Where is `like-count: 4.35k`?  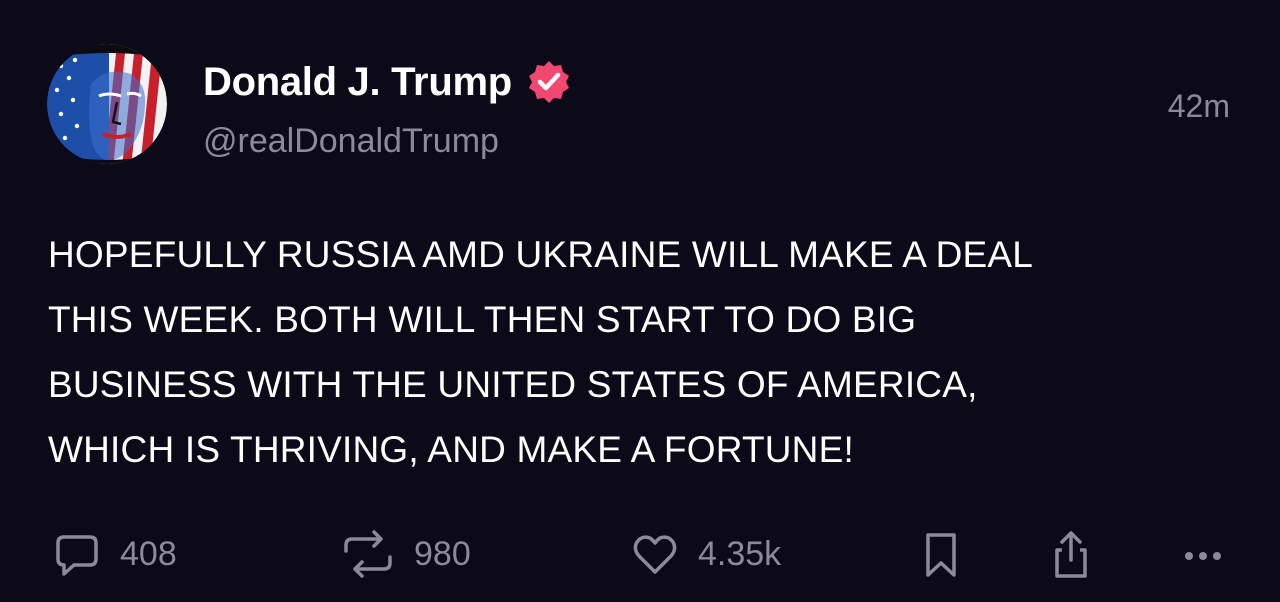
like-count: 4.35k is located at coordinates (740, 553).